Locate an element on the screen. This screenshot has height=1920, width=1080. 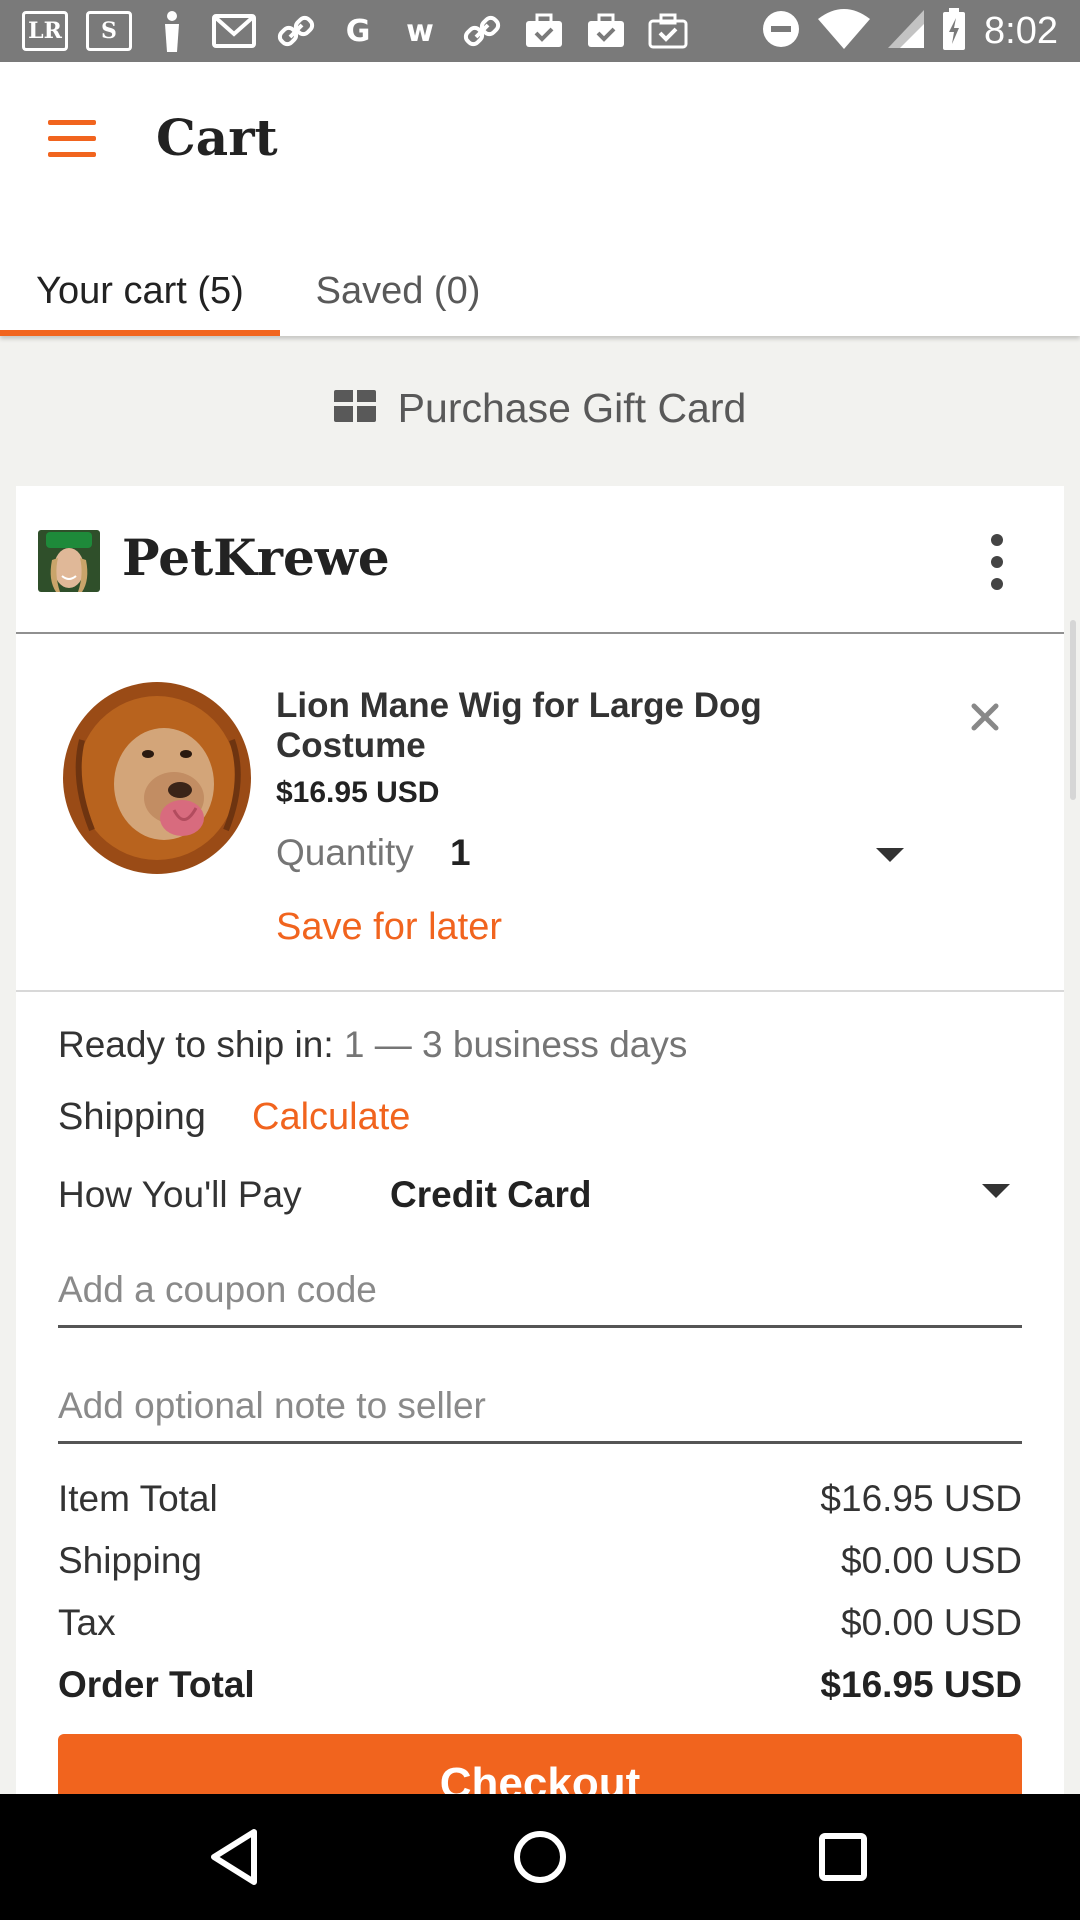
page-title: Cart is located at coordinates (217, 137).